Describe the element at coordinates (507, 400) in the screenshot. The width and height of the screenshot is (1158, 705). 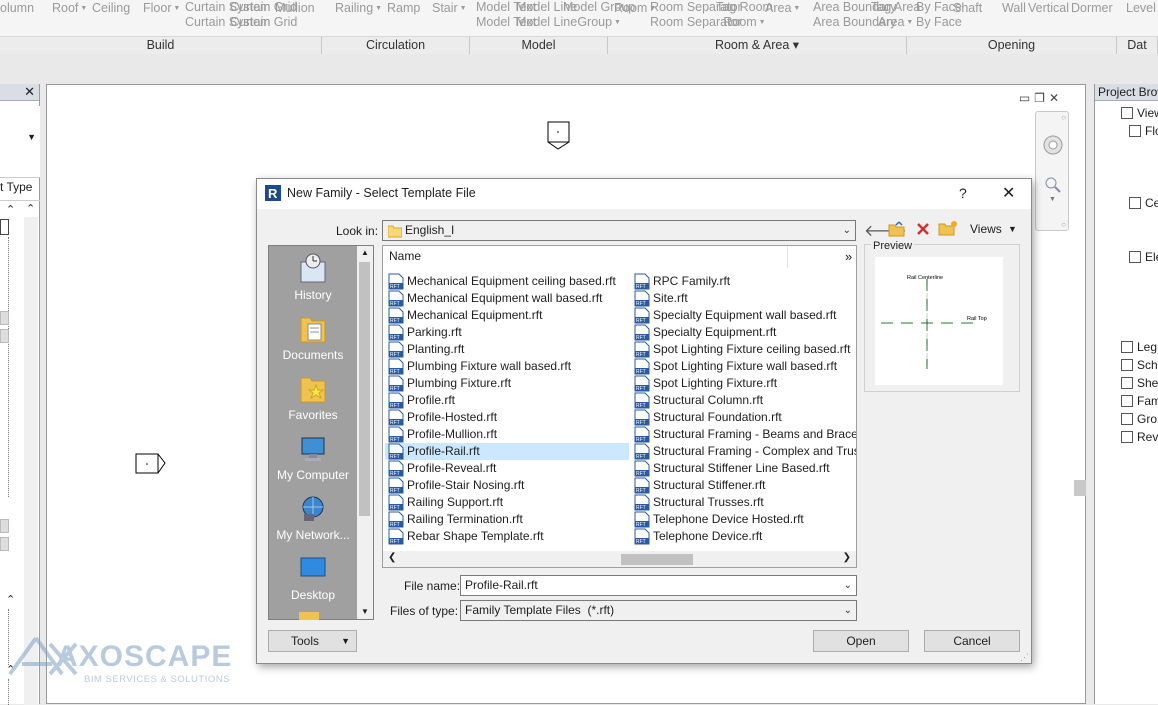
I see `file-item: RFT Profile.rft` at that location.